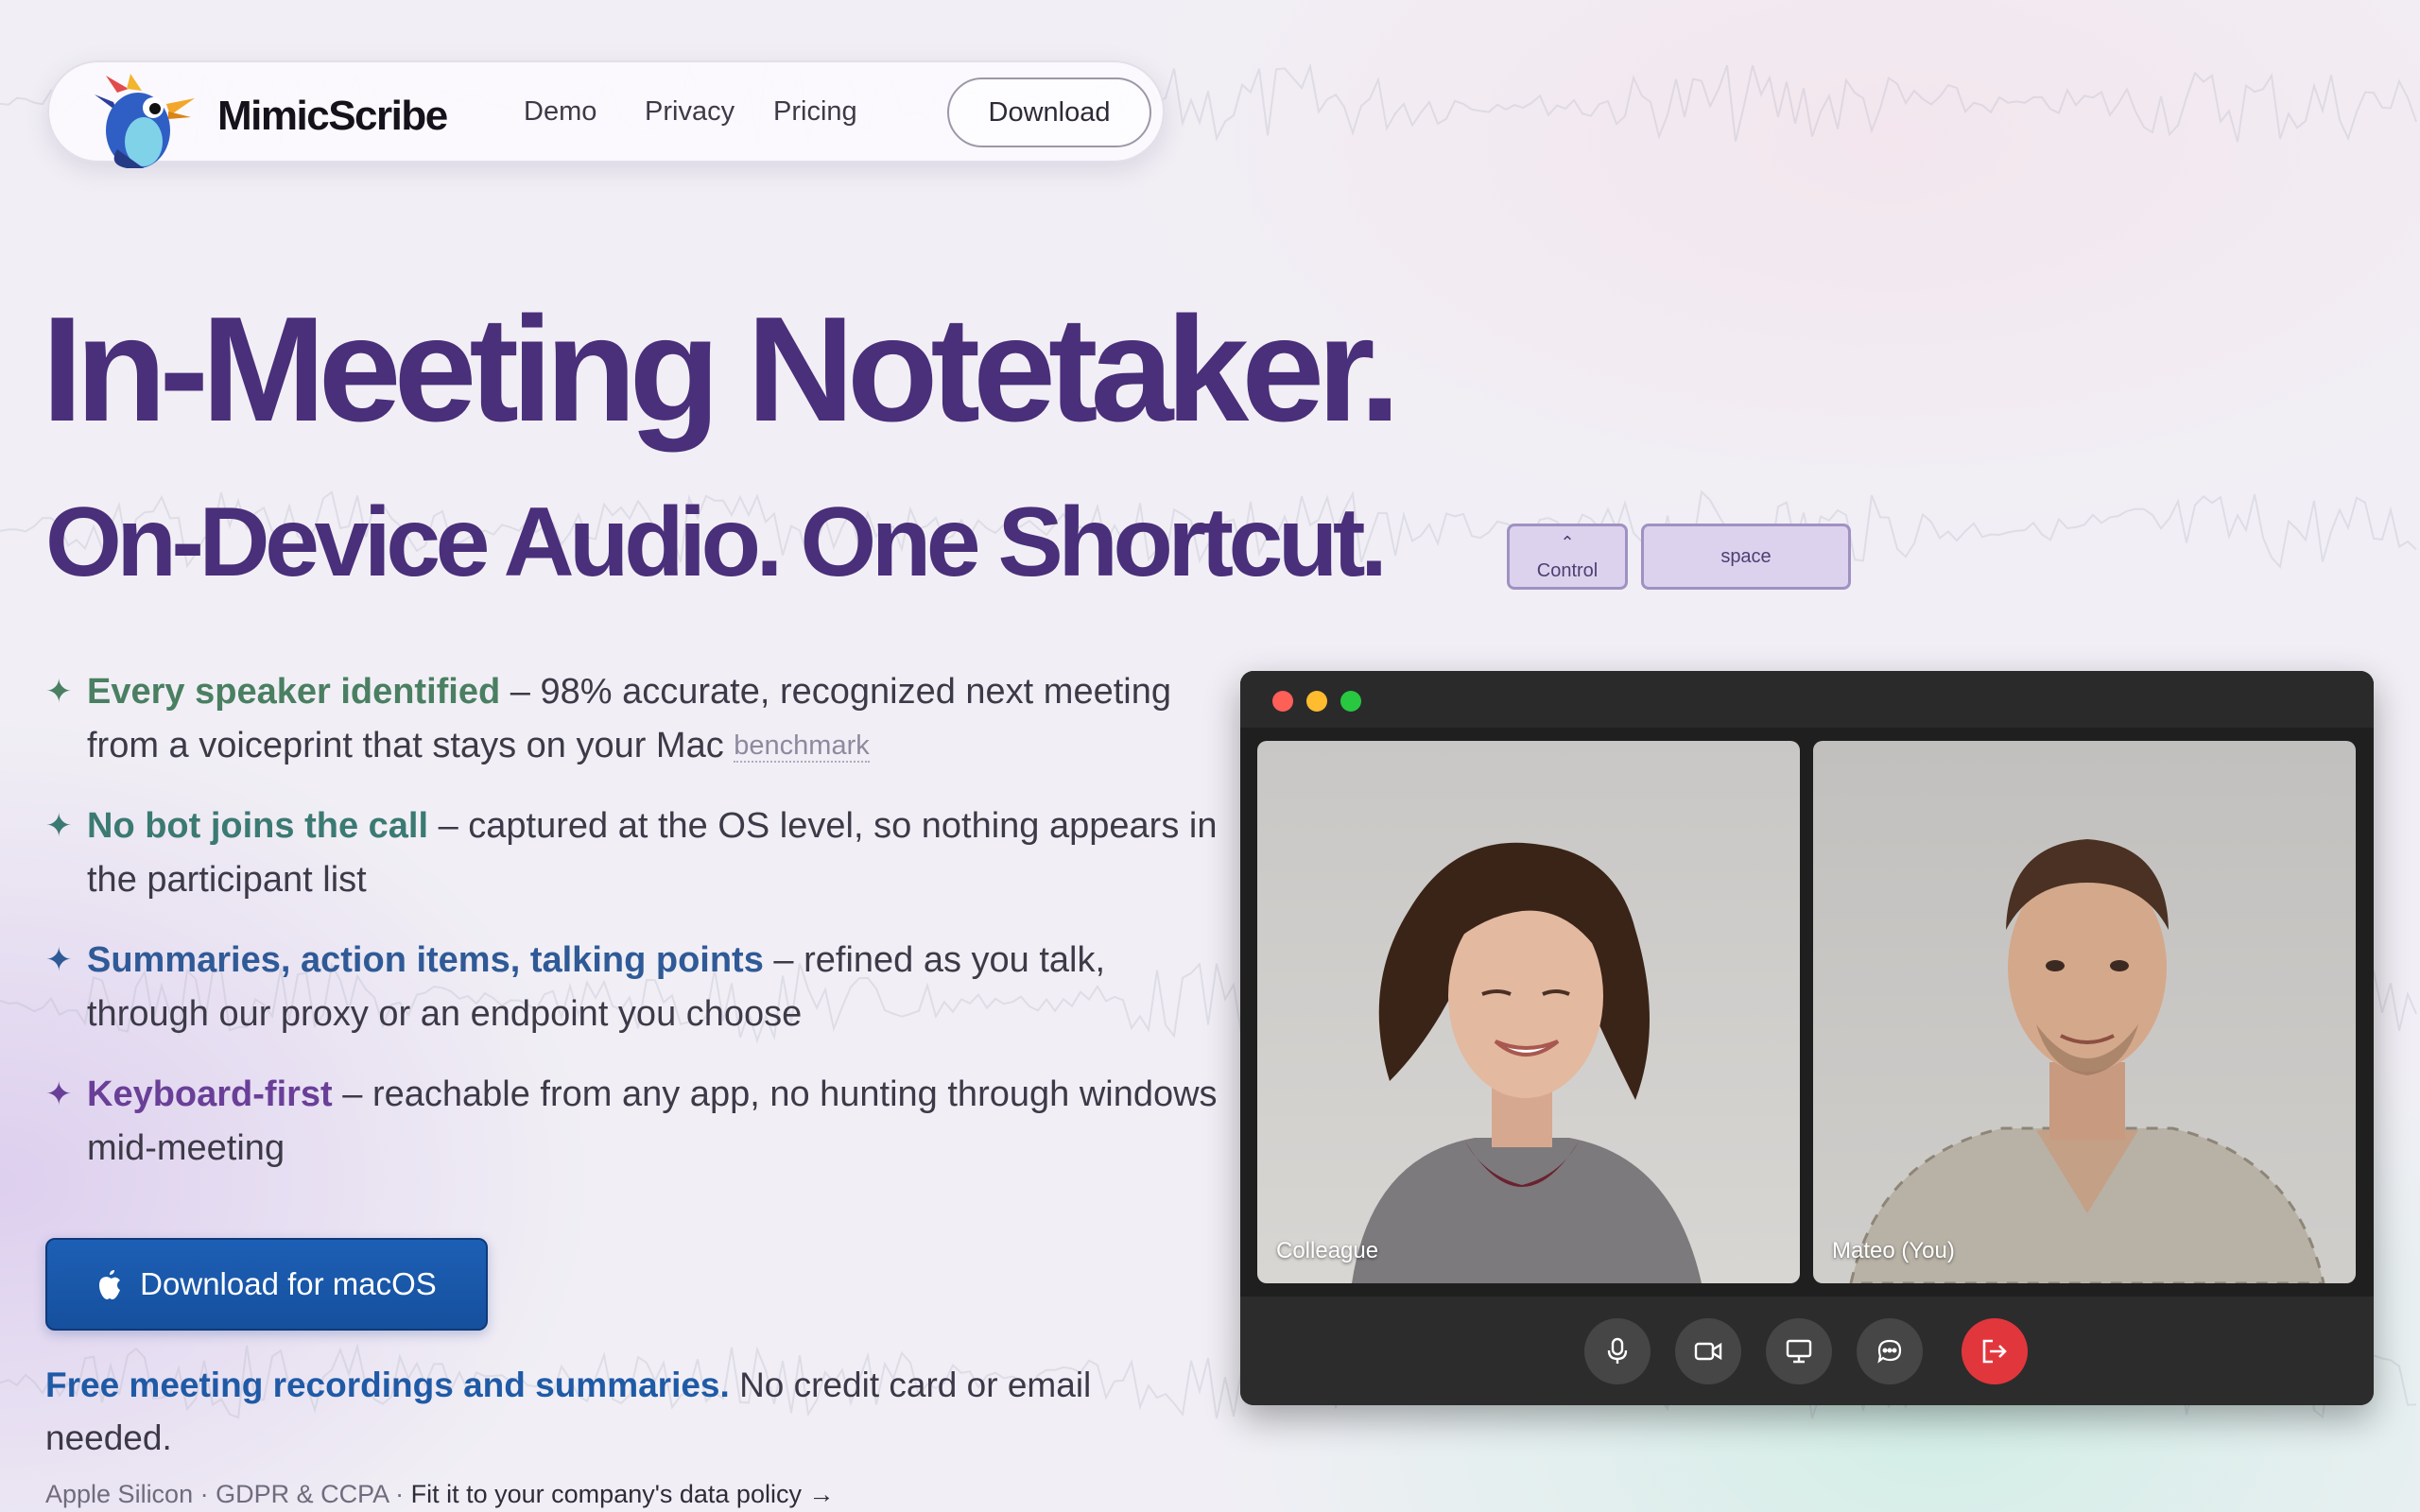 This screenshot has width=2420, height=1512. I want to click on brand-name: MimicScribe, so click(332, 116).